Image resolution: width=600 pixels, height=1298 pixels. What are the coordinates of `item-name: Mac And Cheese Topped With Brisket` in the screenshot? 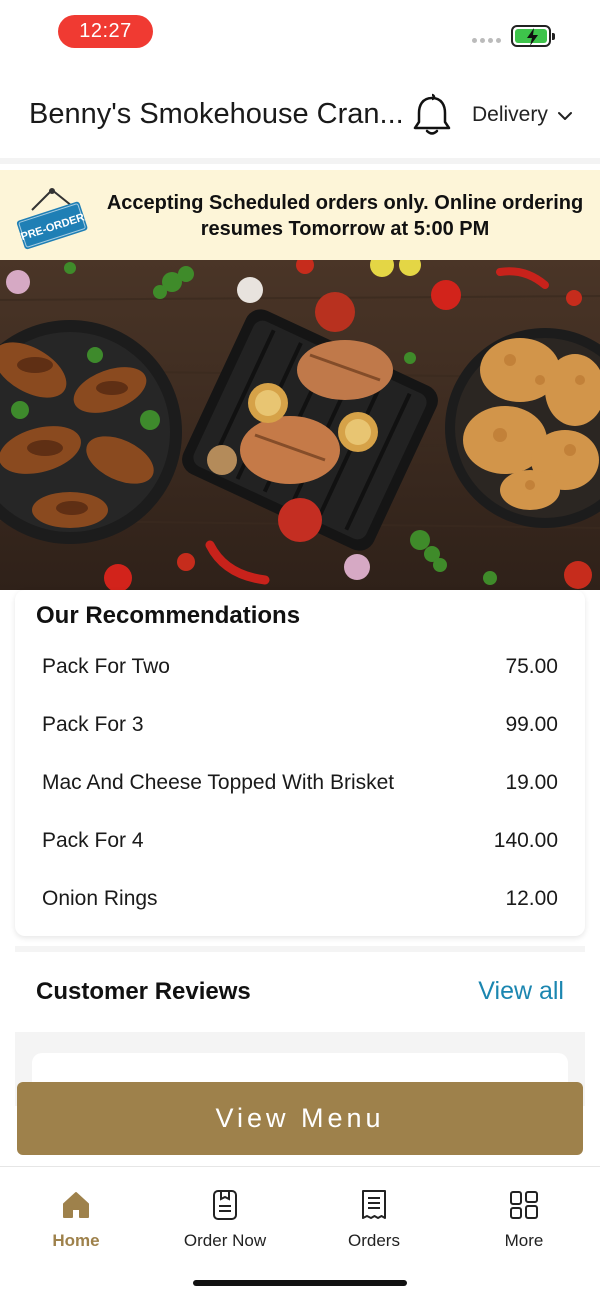 It's located at (218, 782).